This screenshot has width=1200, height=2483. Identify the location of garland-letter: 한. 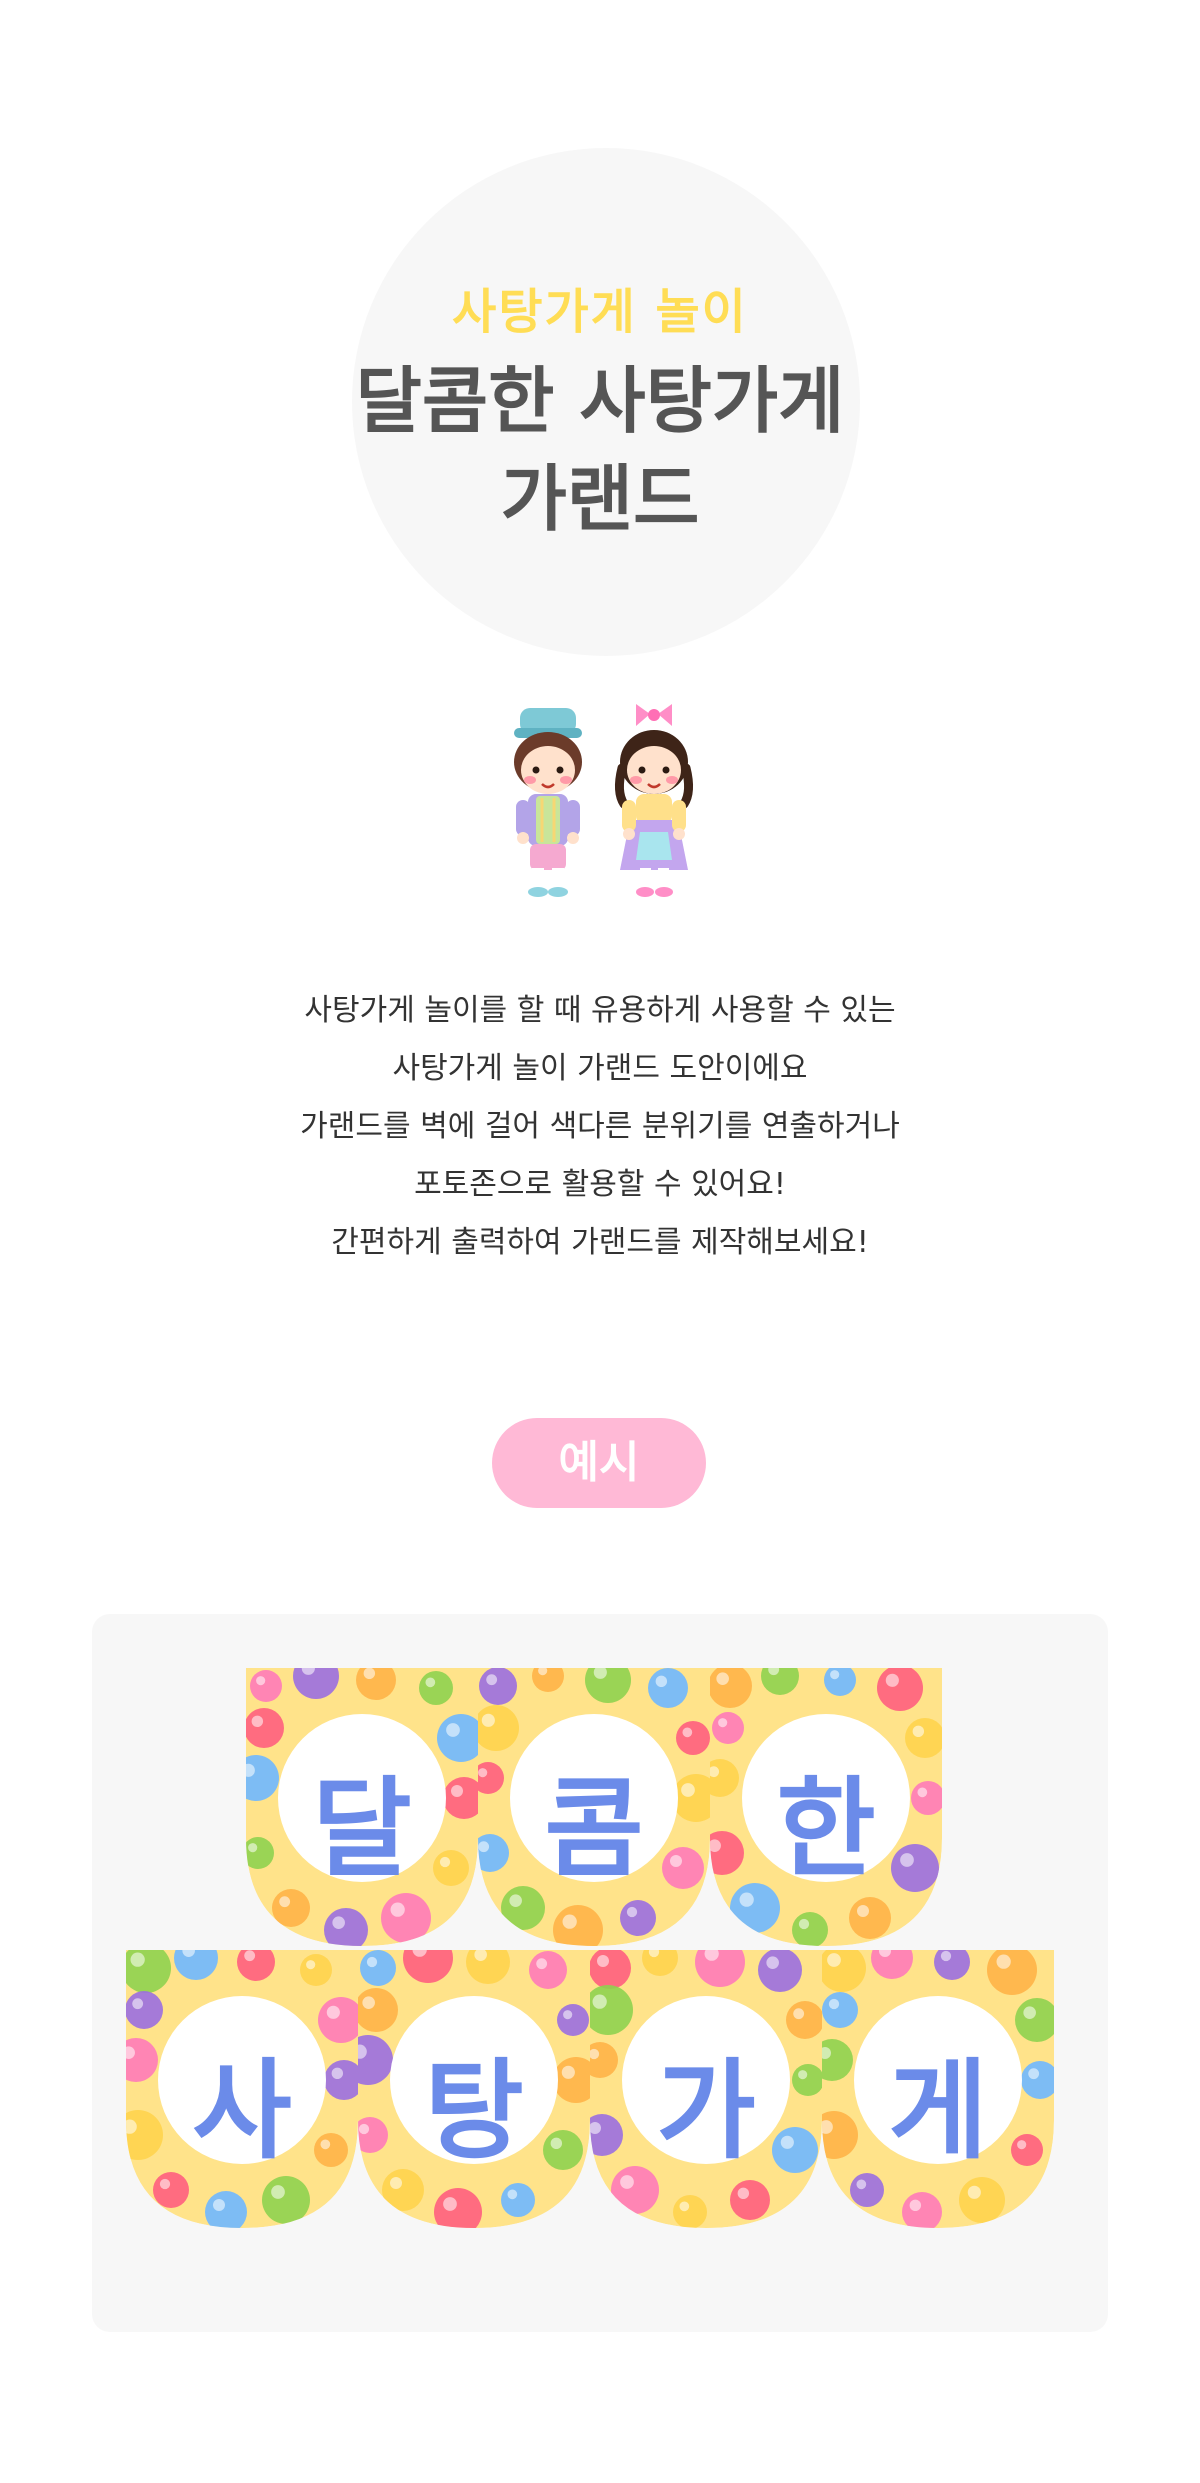
(826, 1829).